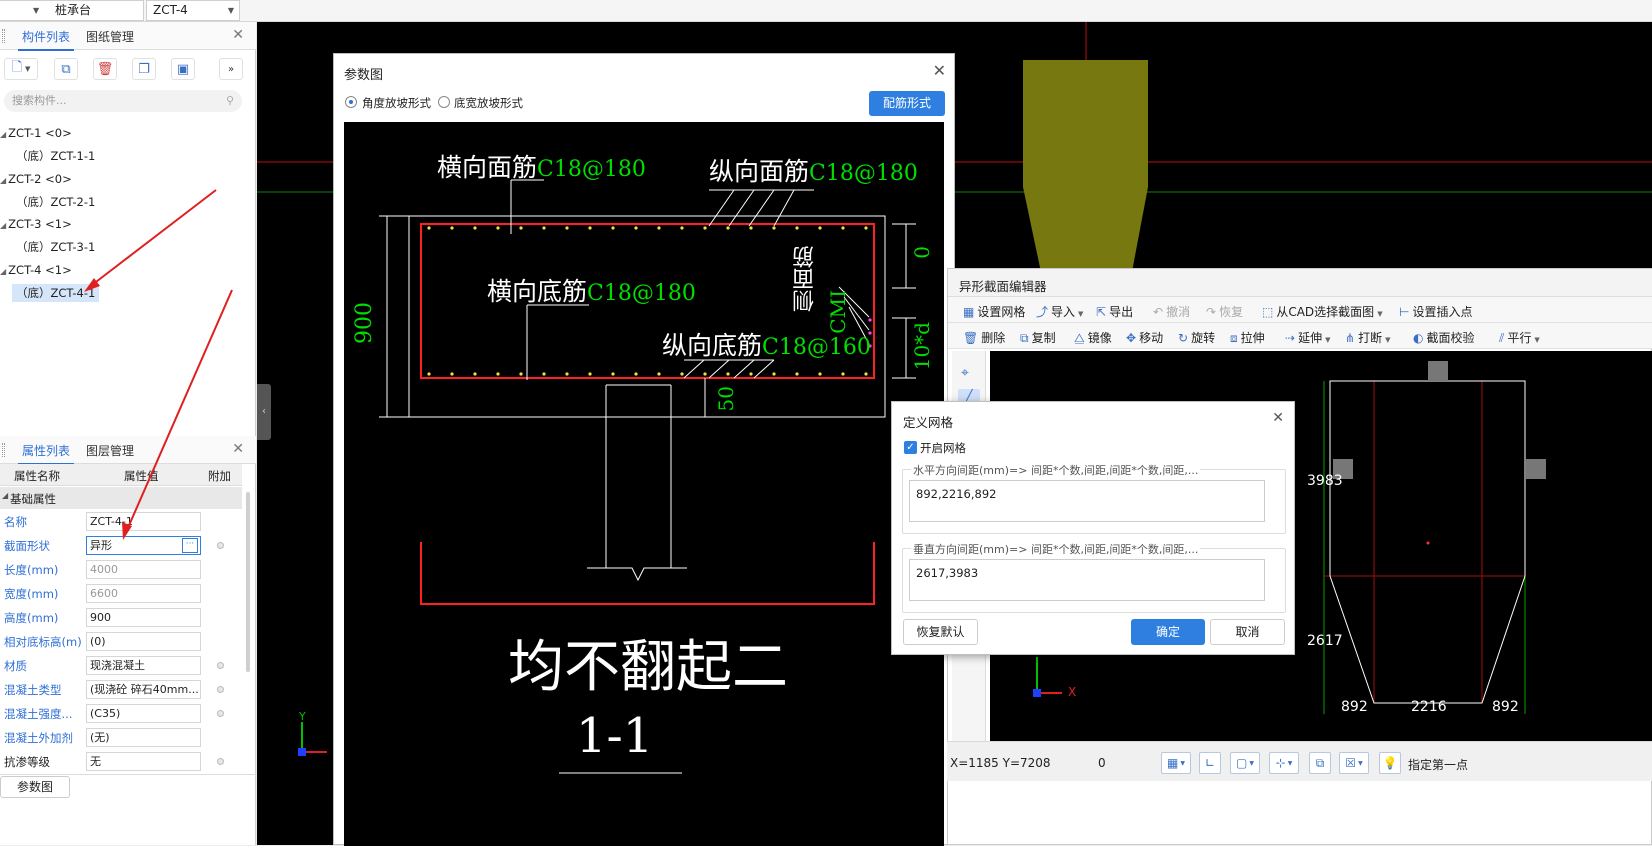 This screenshot has width=1652, height=846. I want to click on radio-angle-slope, so click(351, 102).